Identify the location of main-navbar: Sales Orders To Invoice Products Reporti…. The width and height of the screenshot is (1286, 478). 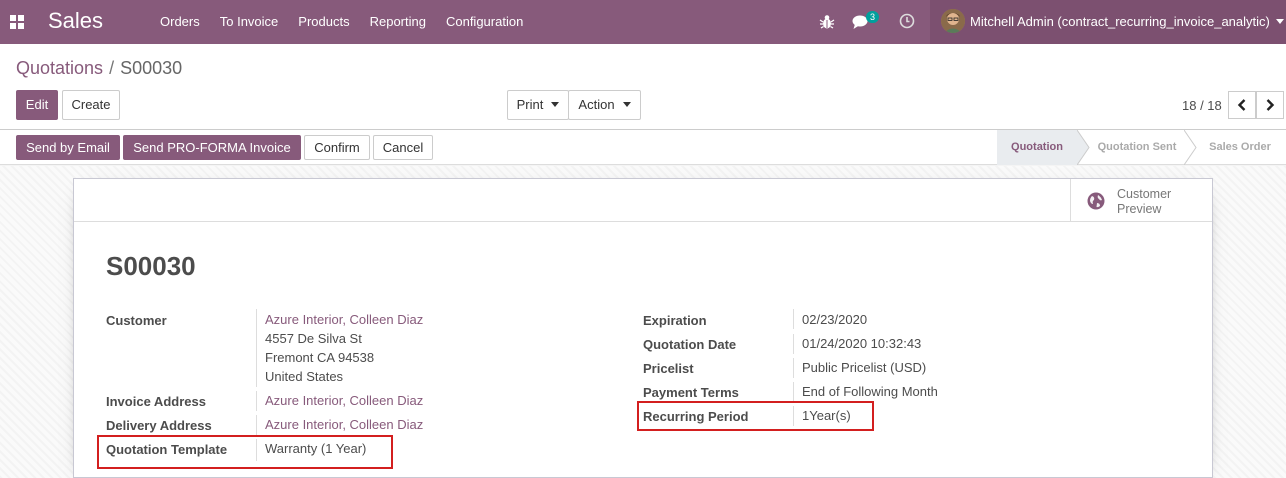
(643, 22).